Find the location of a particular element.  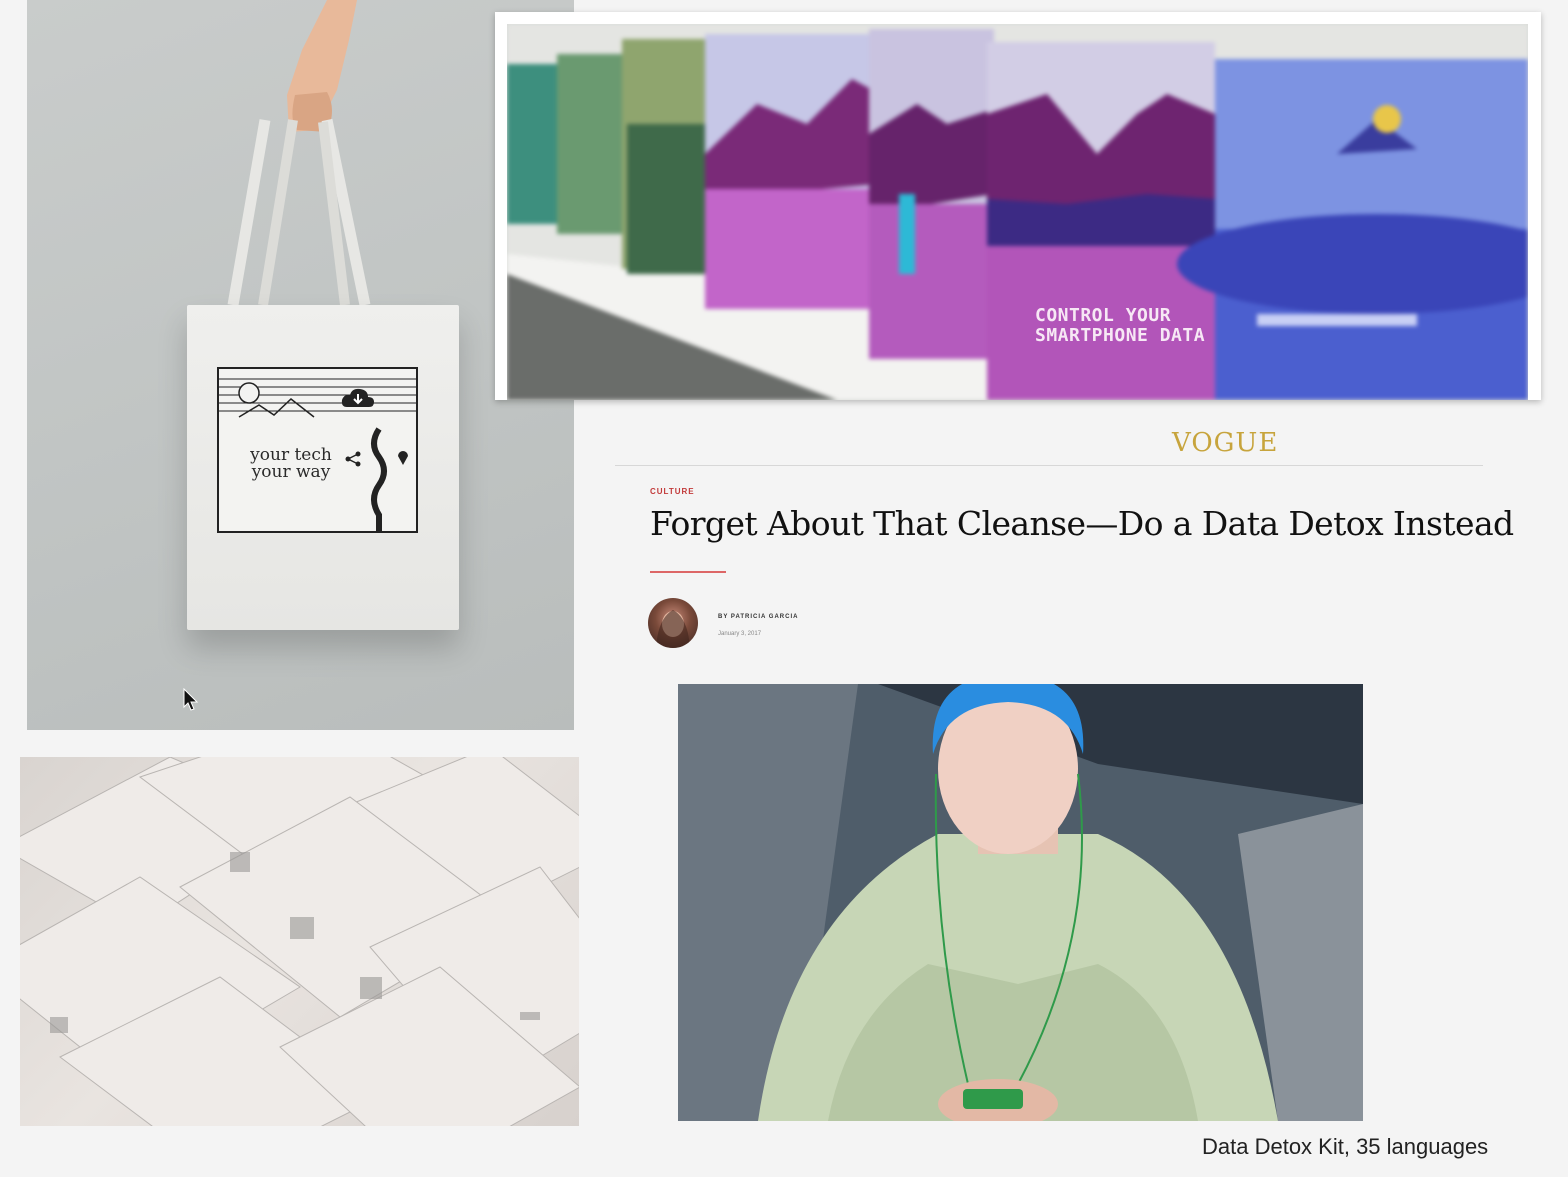

cloud-download-icon is located at coordinates (357, 397).